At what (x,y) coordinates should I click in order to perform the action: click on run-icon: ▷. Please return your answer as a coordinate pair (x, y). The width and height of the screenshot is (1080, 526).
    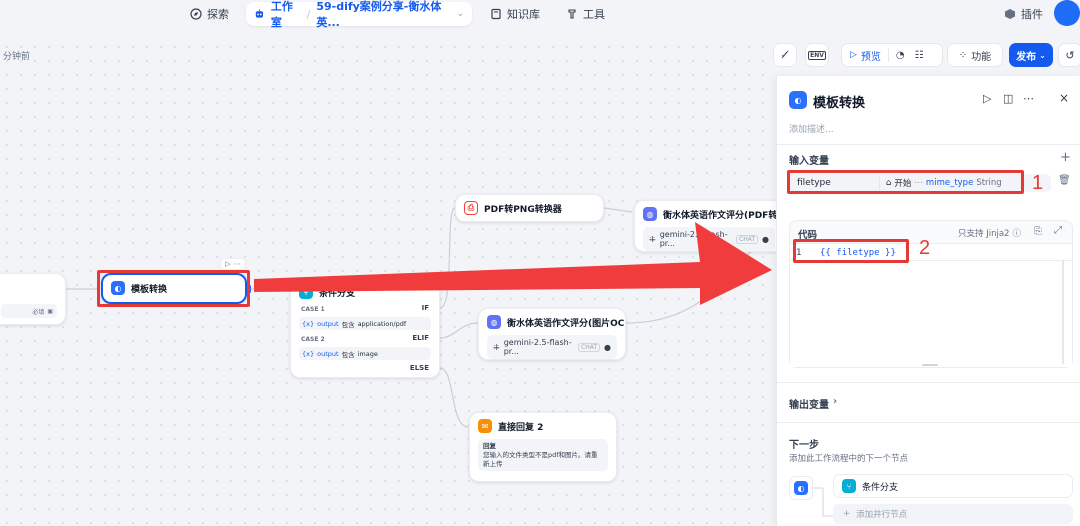
    Looking at the image, I should click on (987, 98).